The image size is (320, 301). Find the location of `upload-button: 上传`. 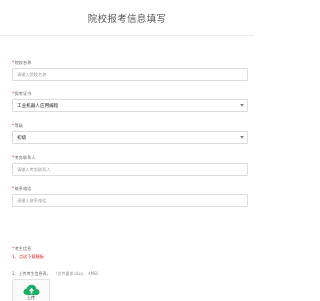

upload-button: 上传 is located at coordinates (31, 290).